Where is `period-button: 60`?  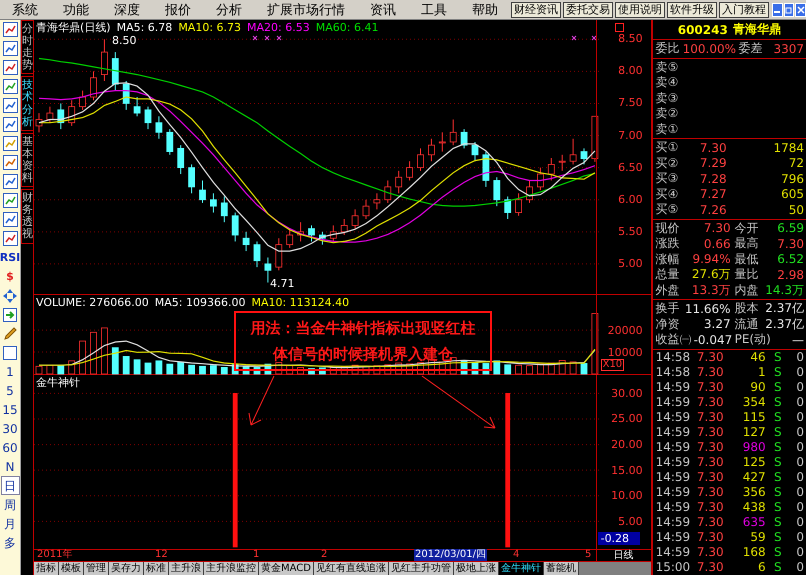 period-button: 60 is located at coordinates (10, 447).